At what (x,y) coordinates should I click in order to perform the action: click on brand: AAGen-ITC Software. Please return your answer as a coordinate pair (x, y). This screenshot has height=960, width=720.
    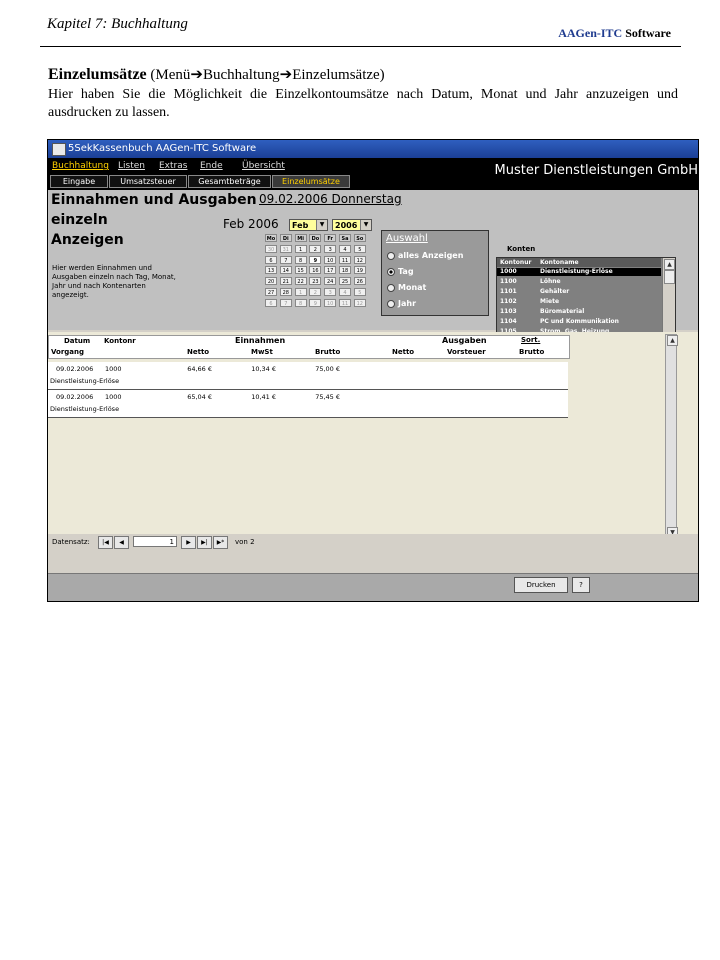
    Looking at the image, I should click on (614, 33).